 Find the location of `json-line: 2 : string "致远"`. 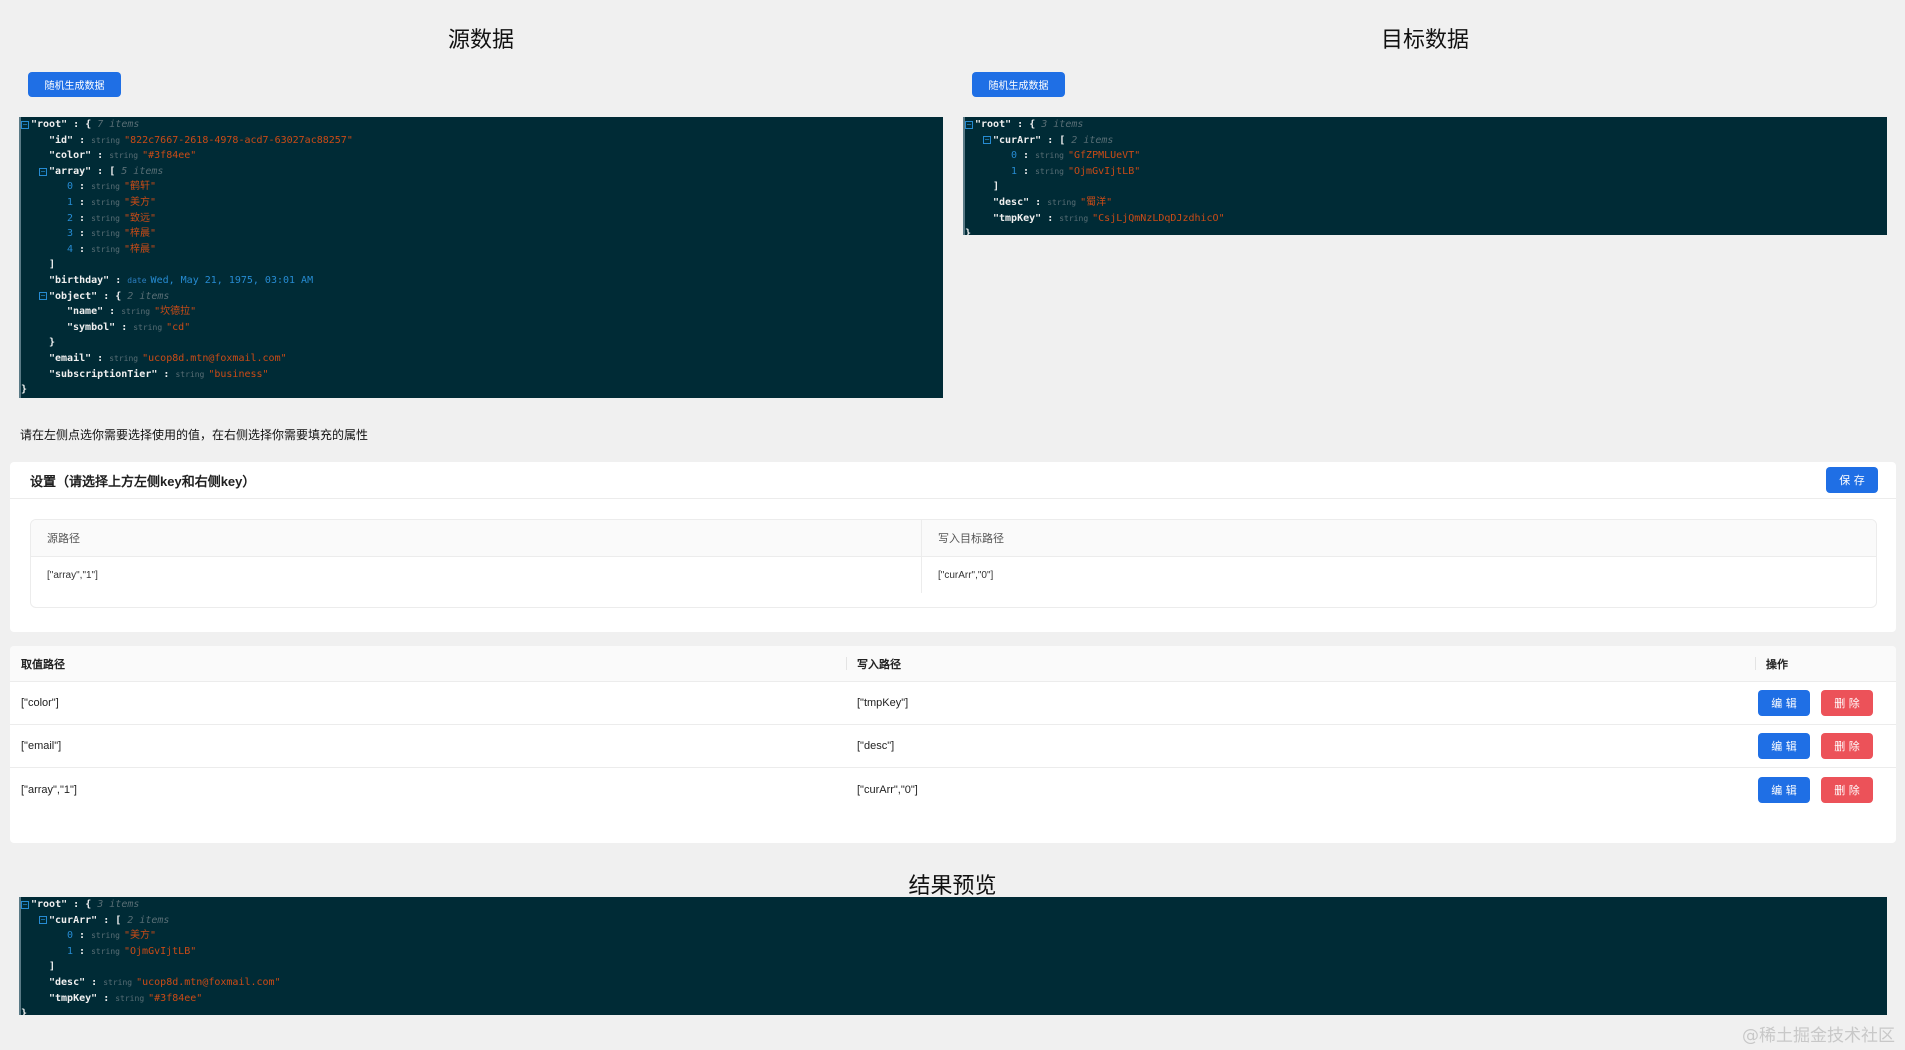

json-line: 2 : string "致远" is located at coordinates (482, 219).